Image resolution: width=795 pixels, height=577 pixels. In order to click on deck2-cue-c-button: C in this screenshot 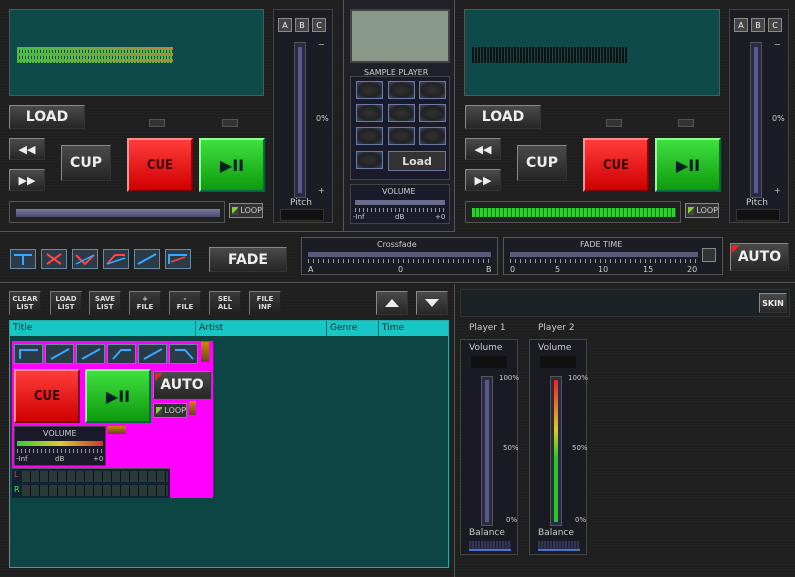, I will do `click(775, 25)`.